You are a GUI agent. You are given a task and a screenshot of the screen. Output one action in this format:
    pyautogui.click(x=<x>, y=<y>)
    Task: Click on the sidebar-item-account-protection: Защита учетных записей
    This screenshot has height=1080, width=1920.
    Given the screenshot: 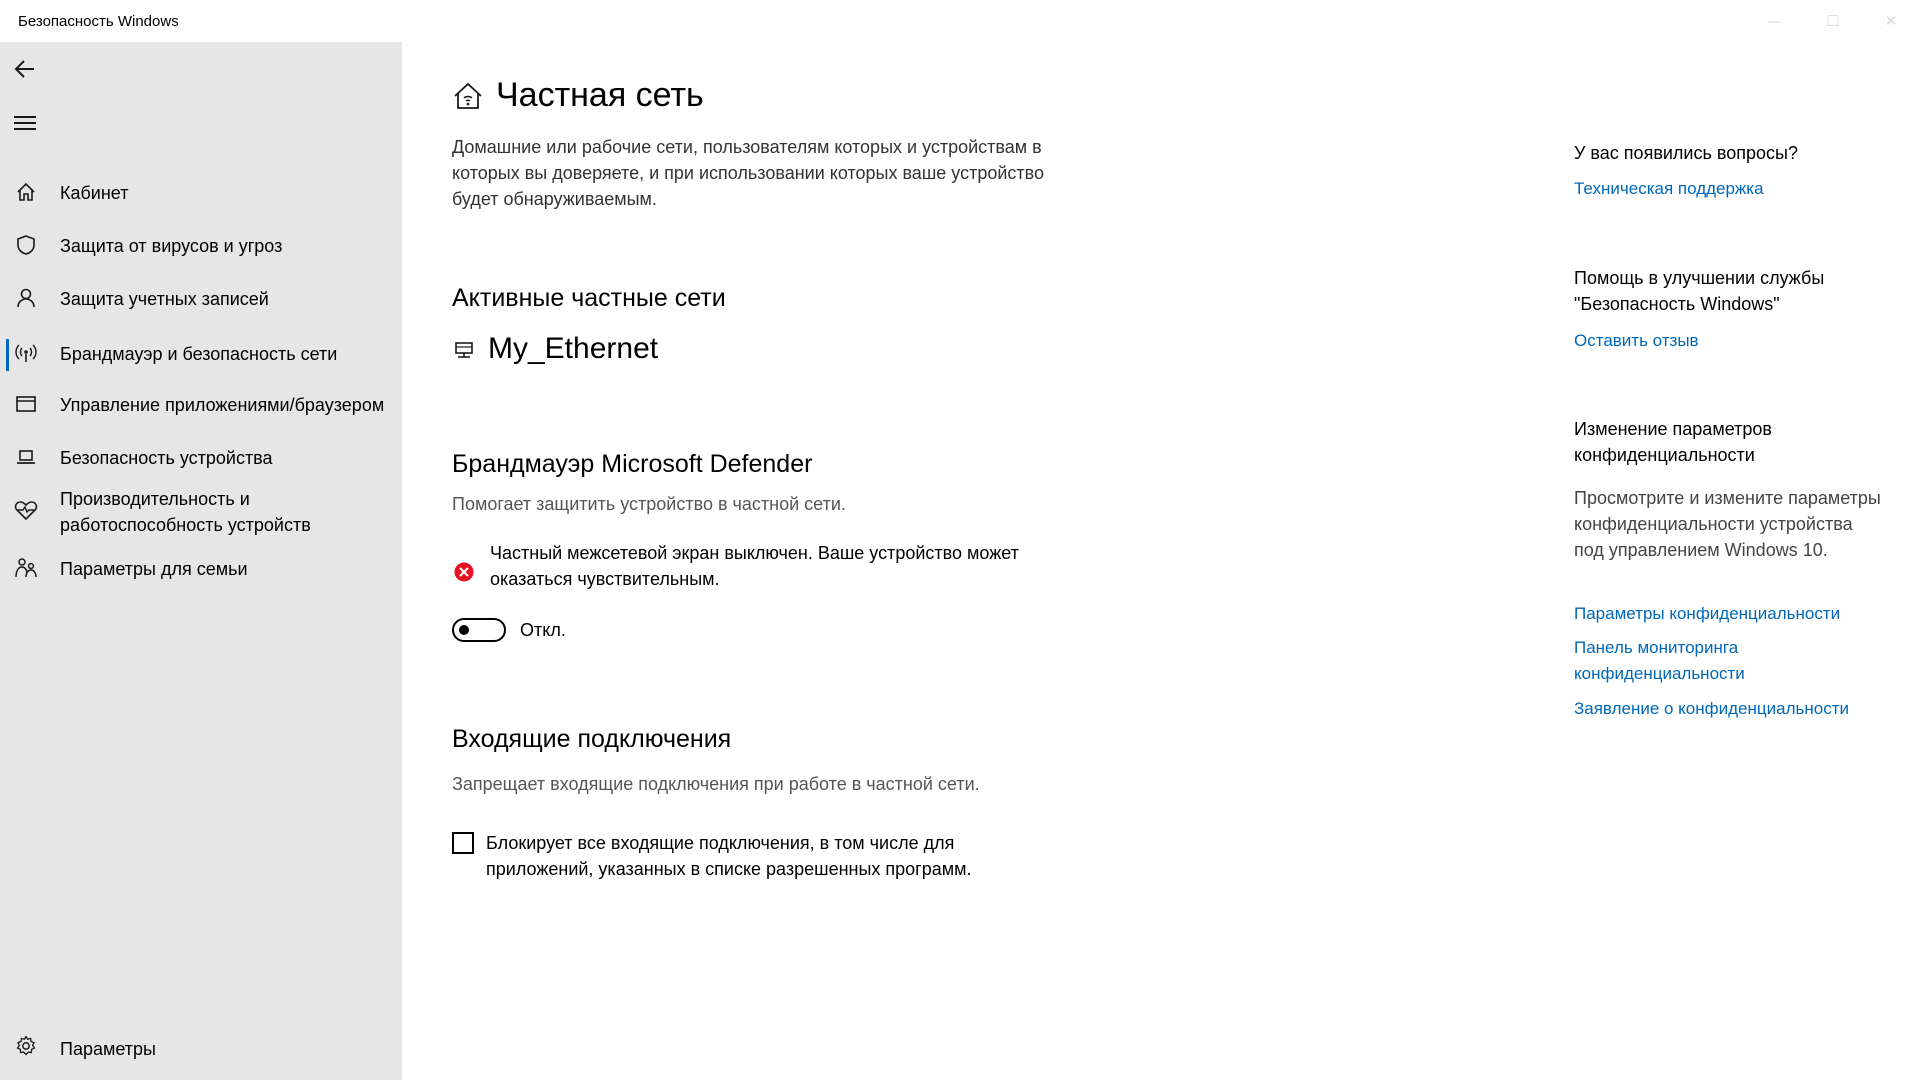 What is the action you would take?
    pyautogui.click(x=201, y=300)
    